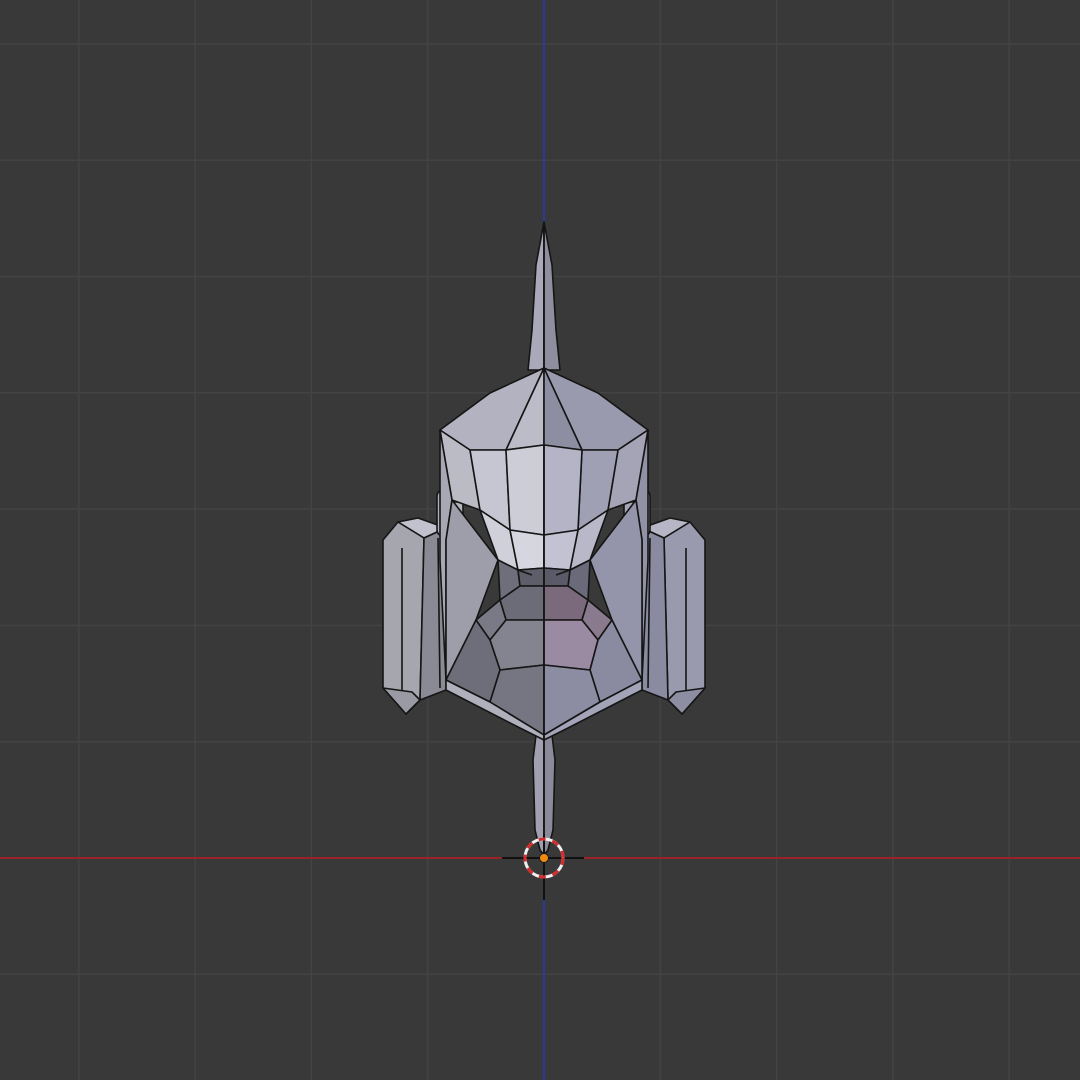 The image size is (1080, 1080). I want to click on left-engine-pod, so click(414, 616).